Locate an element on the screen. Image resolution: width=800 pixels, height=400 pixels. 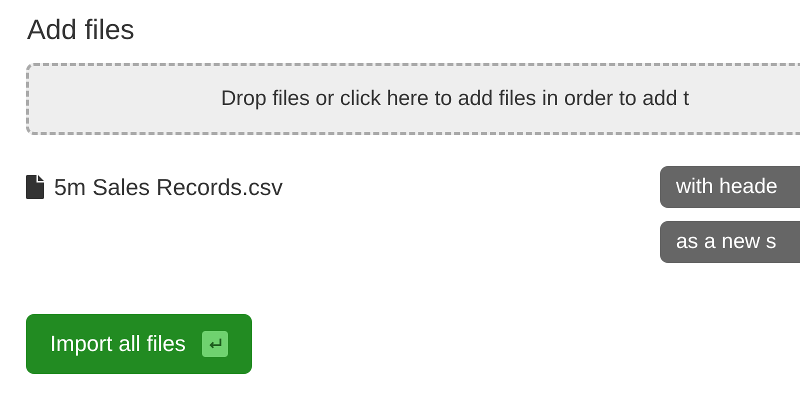
import-button: Import all files is located at coordinates (139, 344).